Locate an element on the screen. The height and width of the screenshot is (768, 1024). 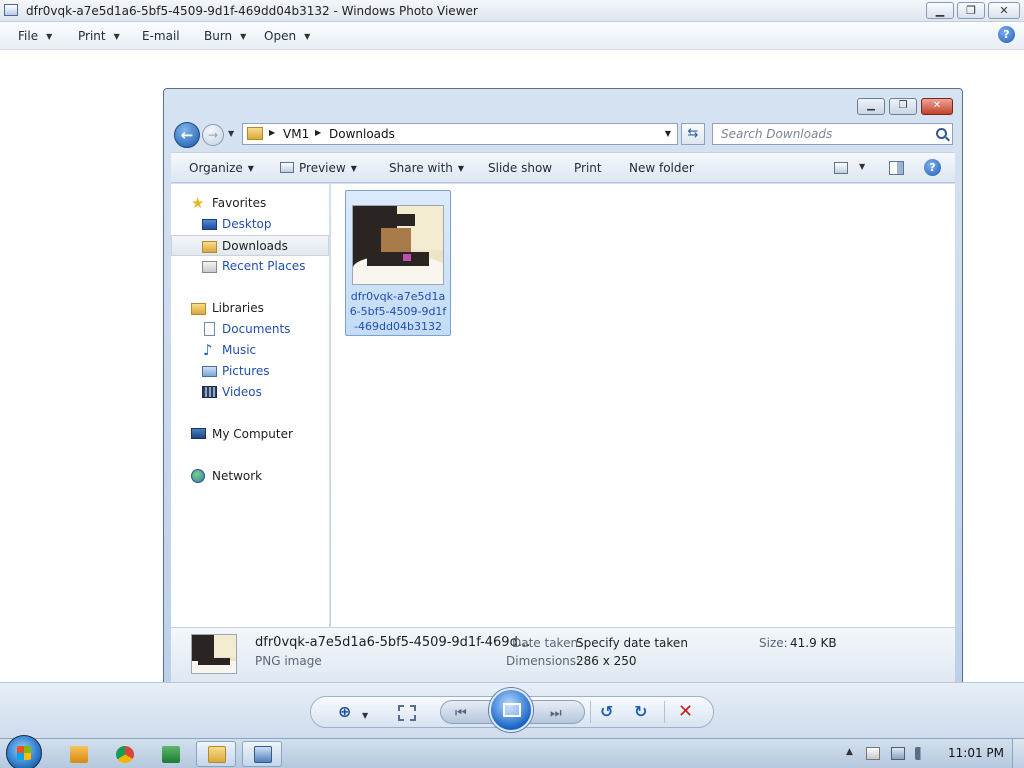
rotate-counterclockwise-icon: ↺ is located at coordinates (606, 712).